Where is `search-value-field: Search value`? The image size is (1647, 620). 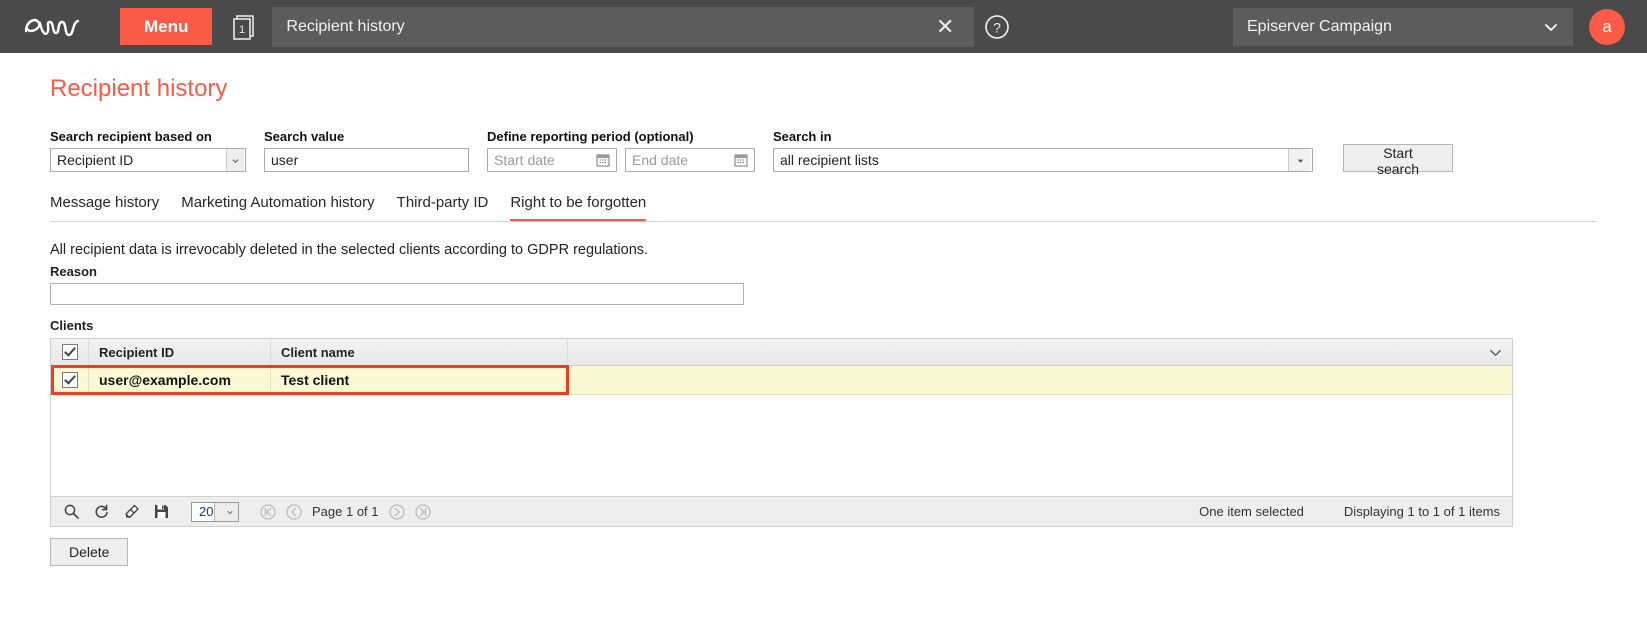
search-value-field: Search value is located at coordinates (366, 150).